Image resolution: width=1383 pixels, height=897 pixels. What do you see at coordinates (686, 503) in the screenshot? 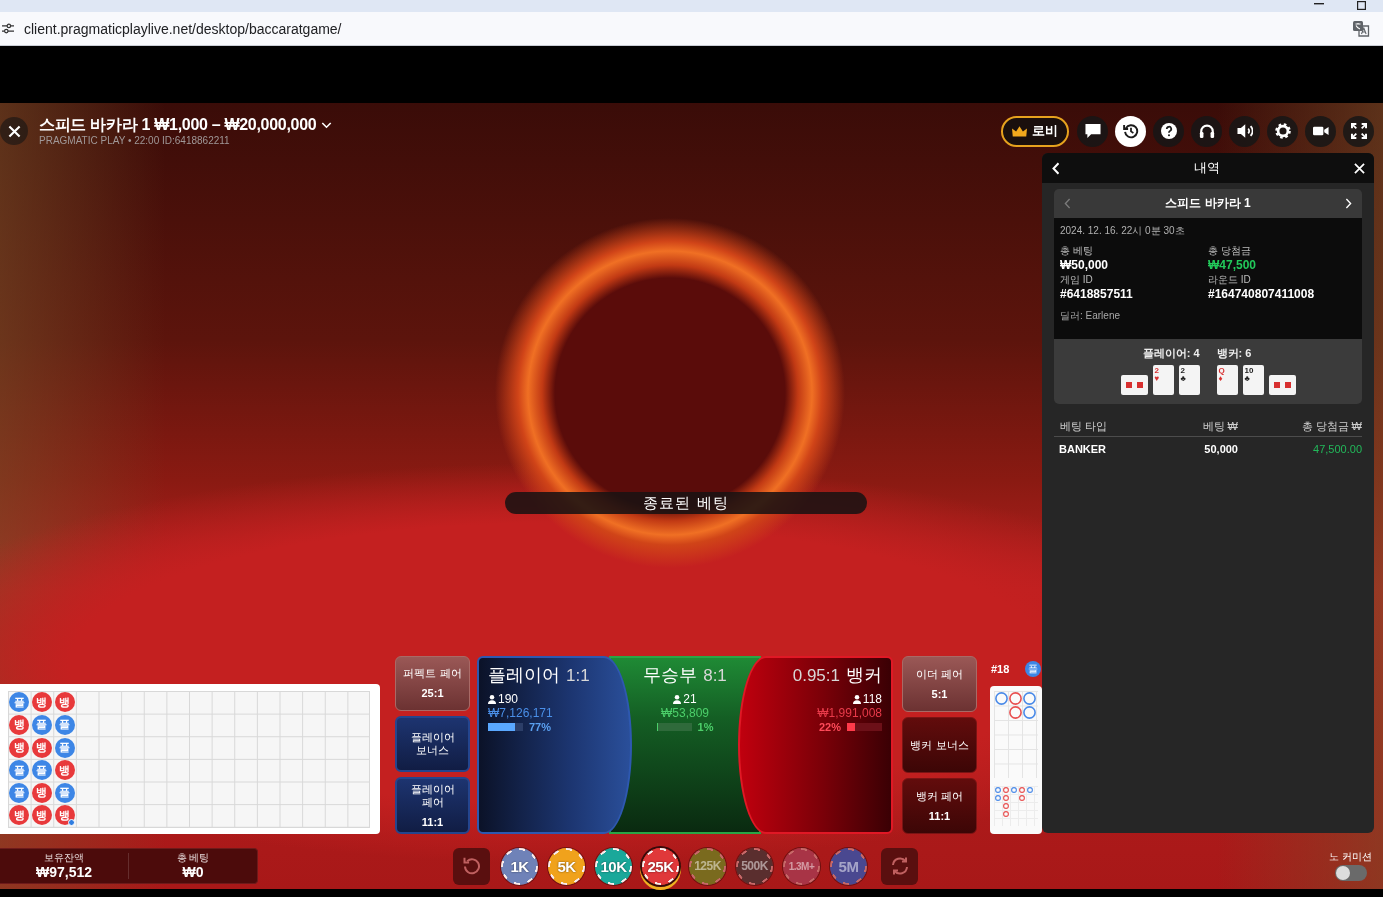
I see `status-banner: 종료된 베팅` at bounding box center [686, 503].